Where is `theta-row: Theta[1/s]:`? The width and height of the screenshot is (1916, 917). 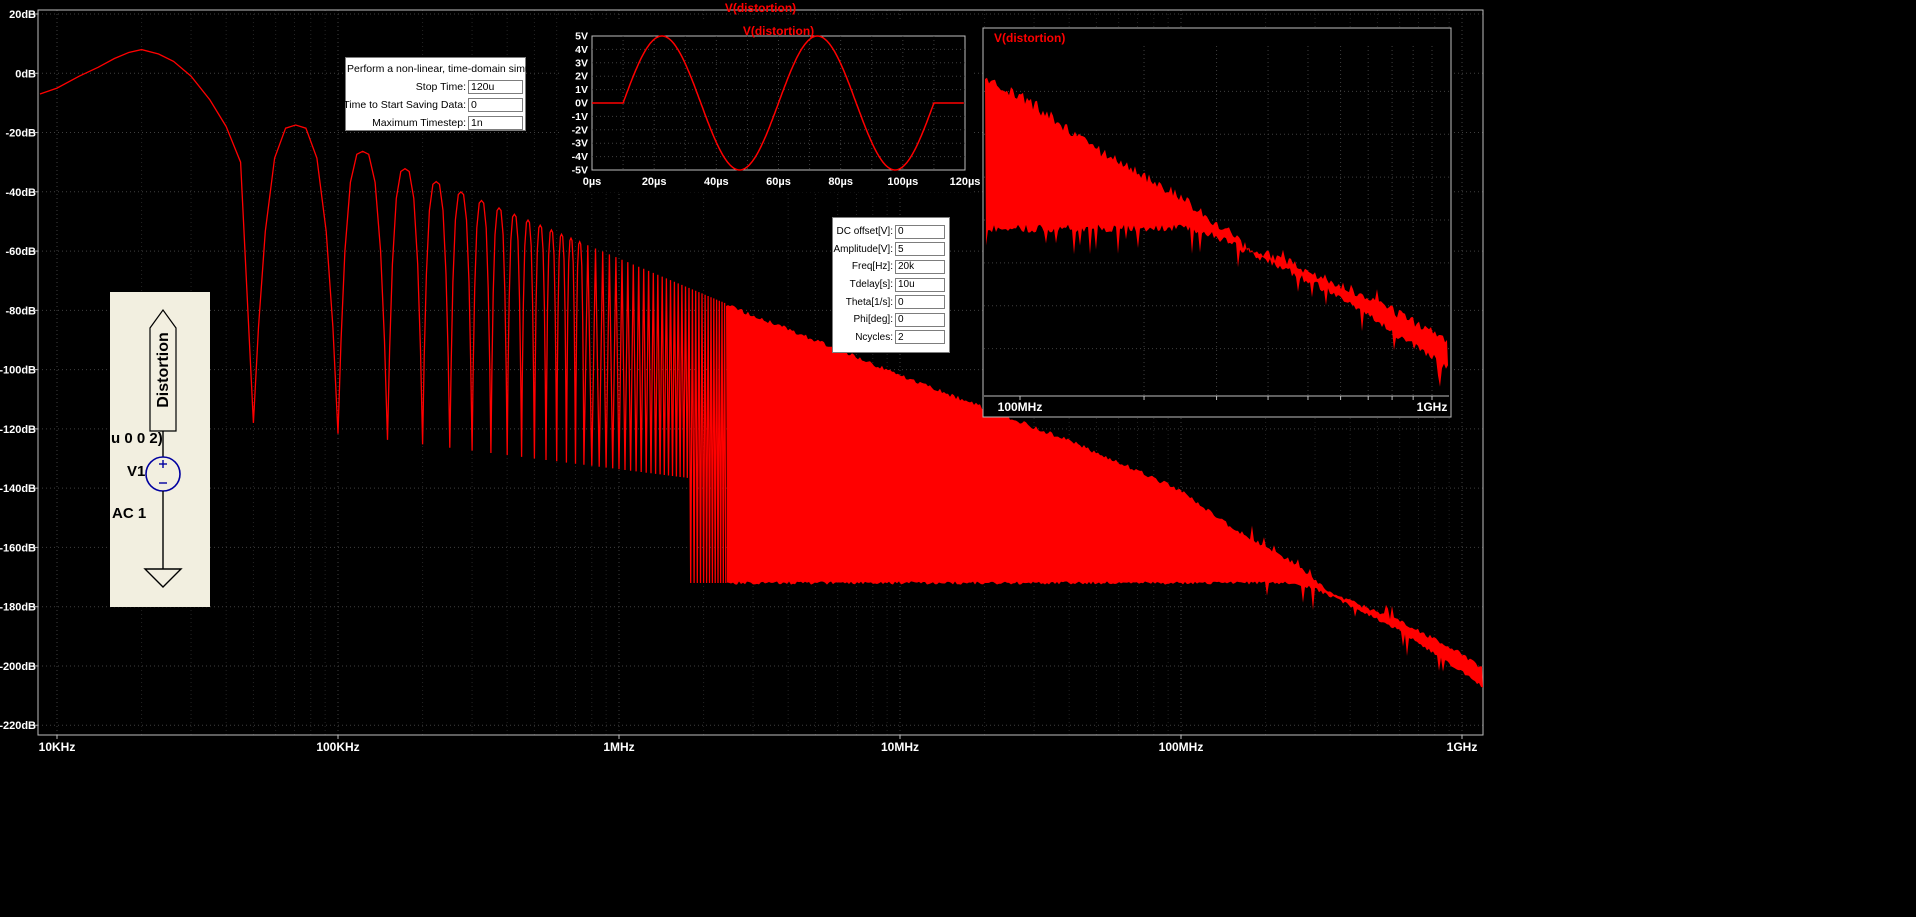
theta-row: Theta[1/s]: is located at coordinates (891, 302).